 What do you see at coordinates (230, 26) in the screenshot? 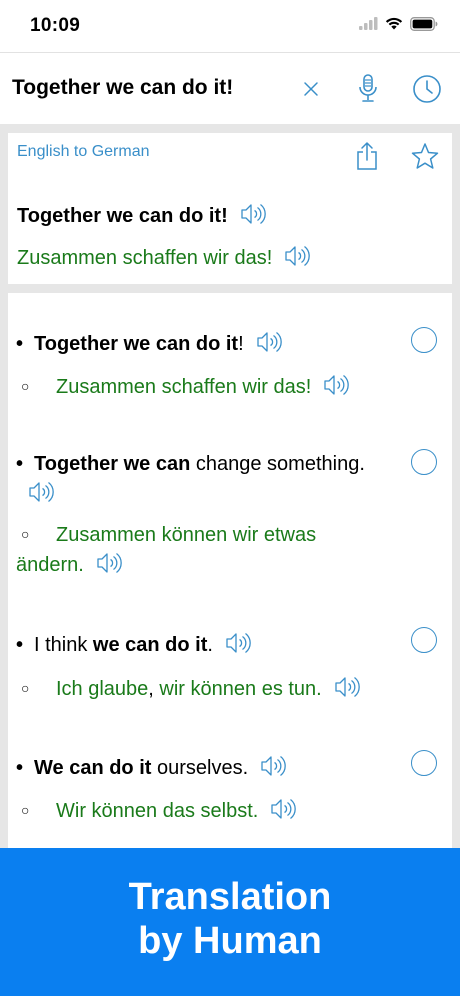
I see `status-bar: 10:09` at bounding box center [230, 26].